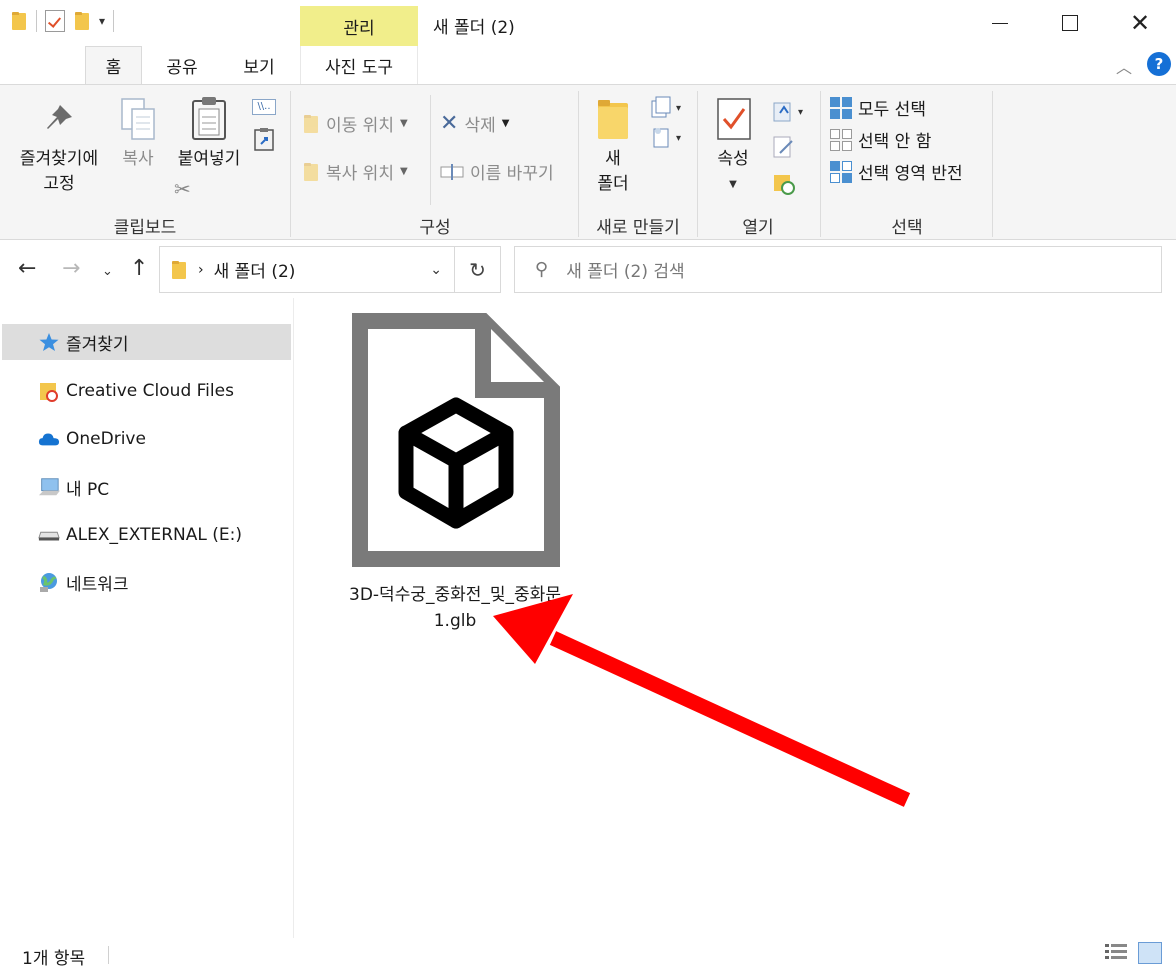 The width and height of the screenshot is (1176, 973). What do you see at coordinates (588, 24) in the screenshot?
I see `title-bar: ▾ 관리 새 폴더 (2) ✕` at bounding box center [588, 24].